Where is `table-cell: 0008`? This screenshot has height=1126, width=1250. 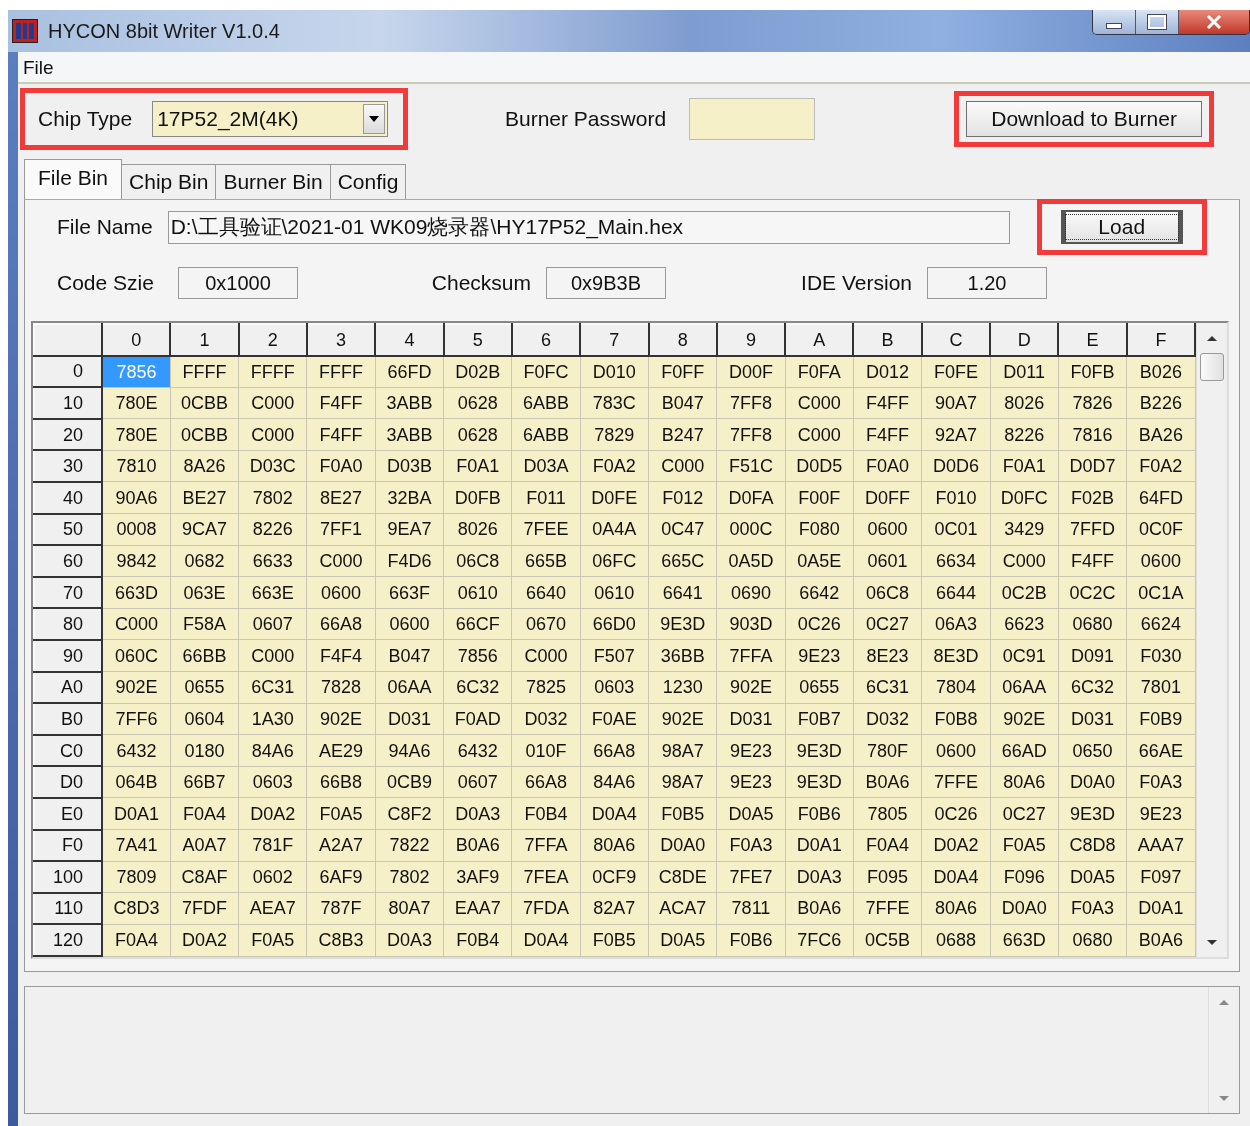 table-cell: 0008 is located at coordinates (136, 529).